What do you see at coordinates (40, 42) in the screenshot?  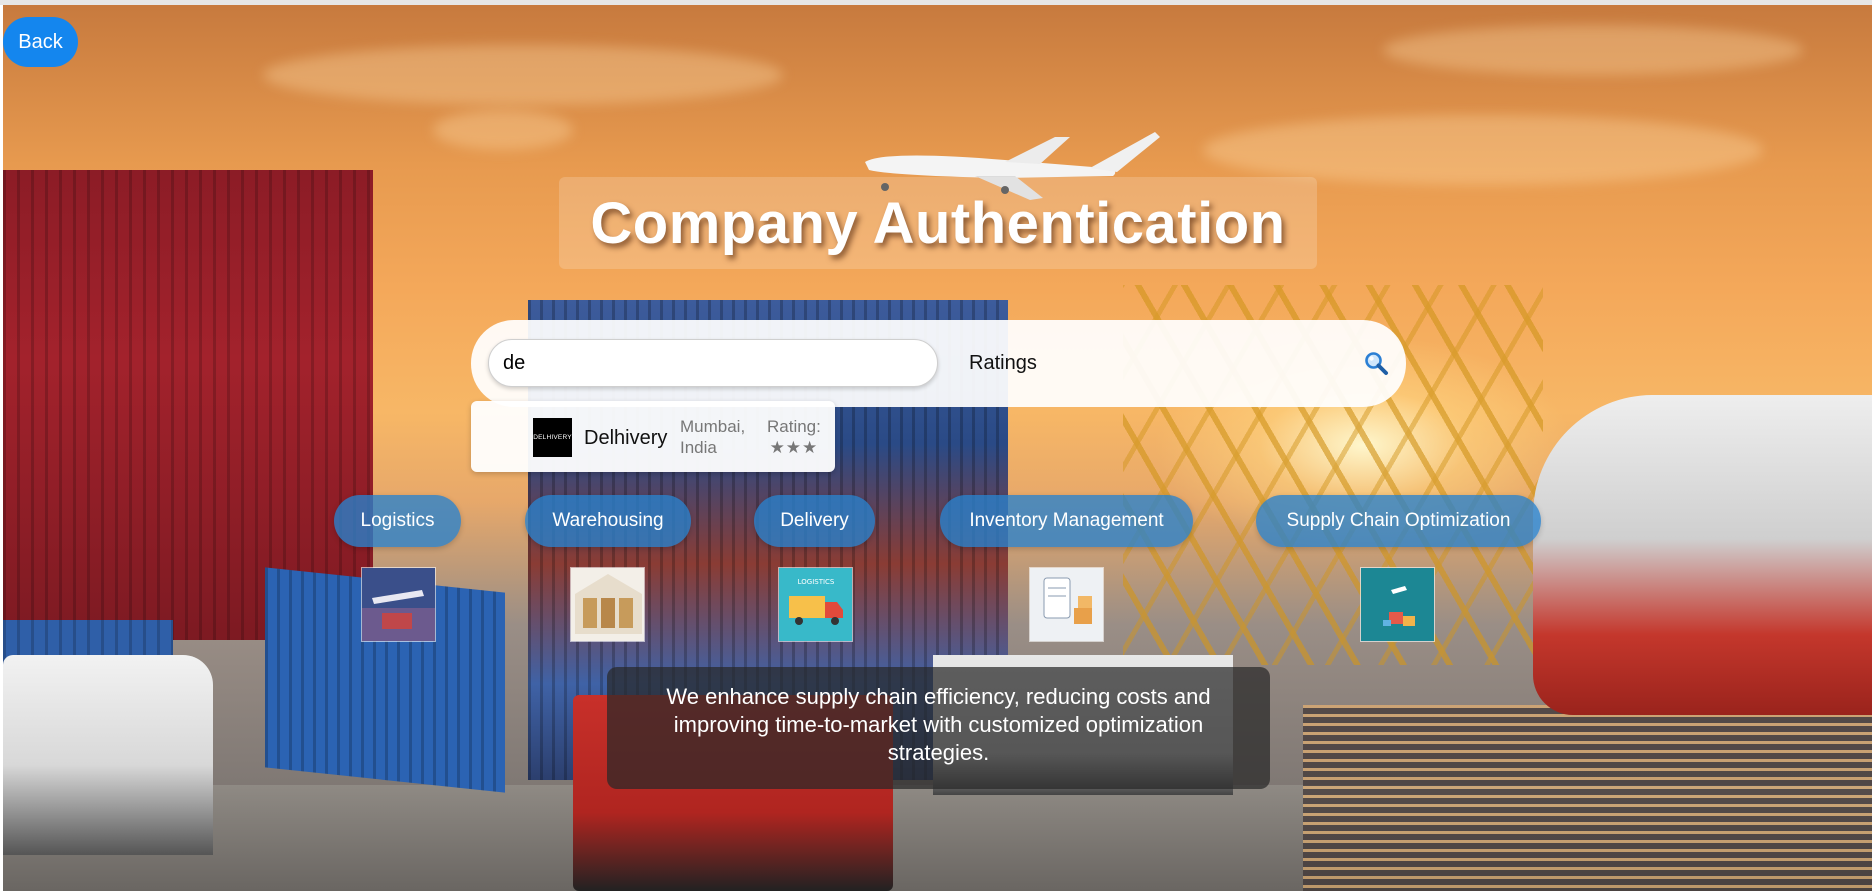 I see `back-button: Back` at bounding box center [40, 42].